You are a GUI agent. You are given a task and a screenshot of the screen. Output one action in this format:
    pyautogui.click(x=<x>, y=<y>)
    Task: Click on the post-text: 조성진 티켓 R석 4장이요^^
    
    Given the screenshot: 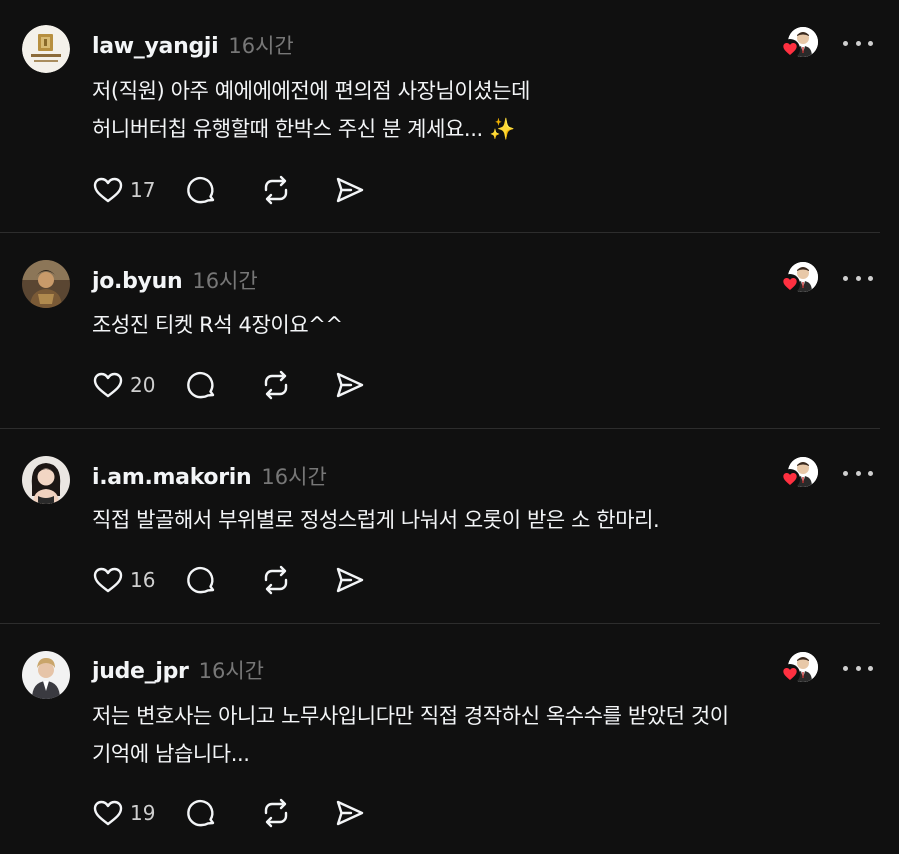 What is the action you would take?
    pyautogui.click(x=472, y=325)
    